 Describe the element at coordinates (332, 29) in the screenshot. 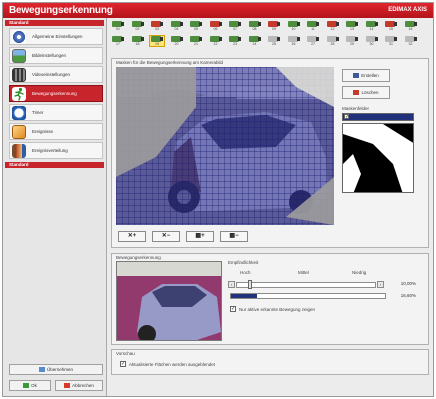

I see `camera-number: 12` at that location.